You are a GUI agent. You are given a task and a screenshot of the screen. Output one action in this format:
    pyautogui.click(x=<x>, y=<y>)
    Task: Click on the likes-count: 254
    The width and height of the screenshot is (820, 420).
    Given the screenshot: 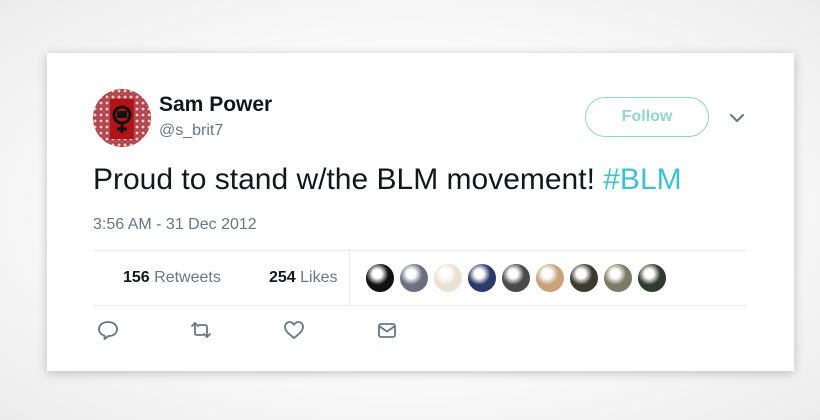 What is the action you would take?
    pyautogui.click(x=282, y=277)
    